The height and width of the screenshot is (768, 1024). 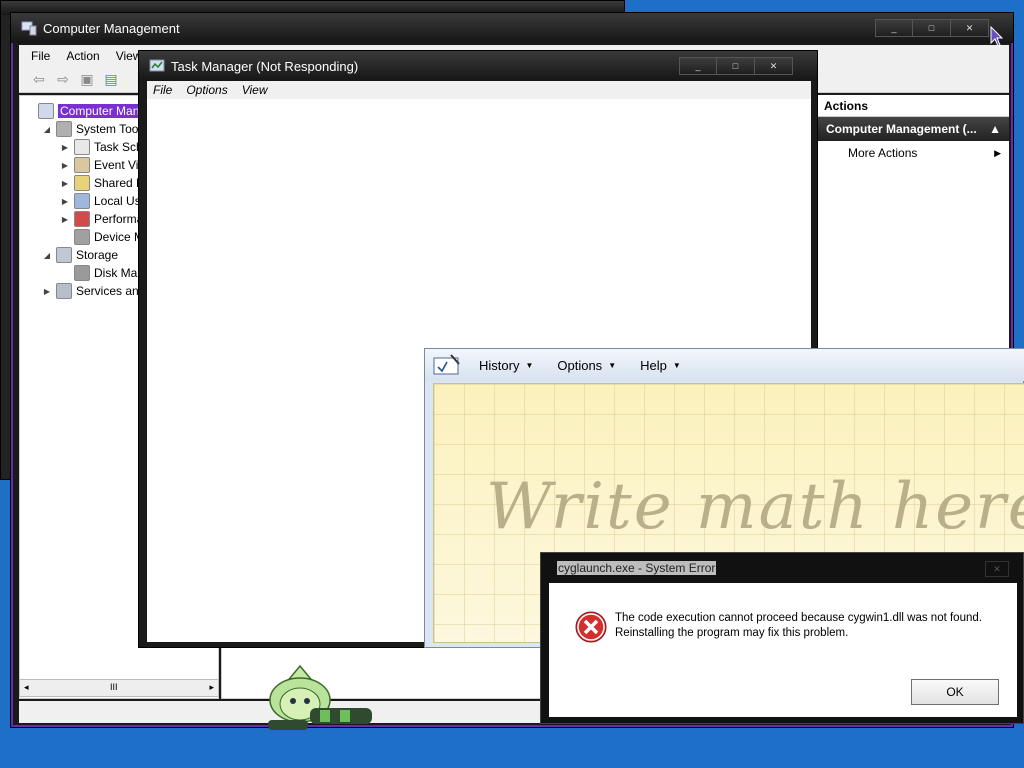 I want to click on disk-icon, so click(x=82, y=273).